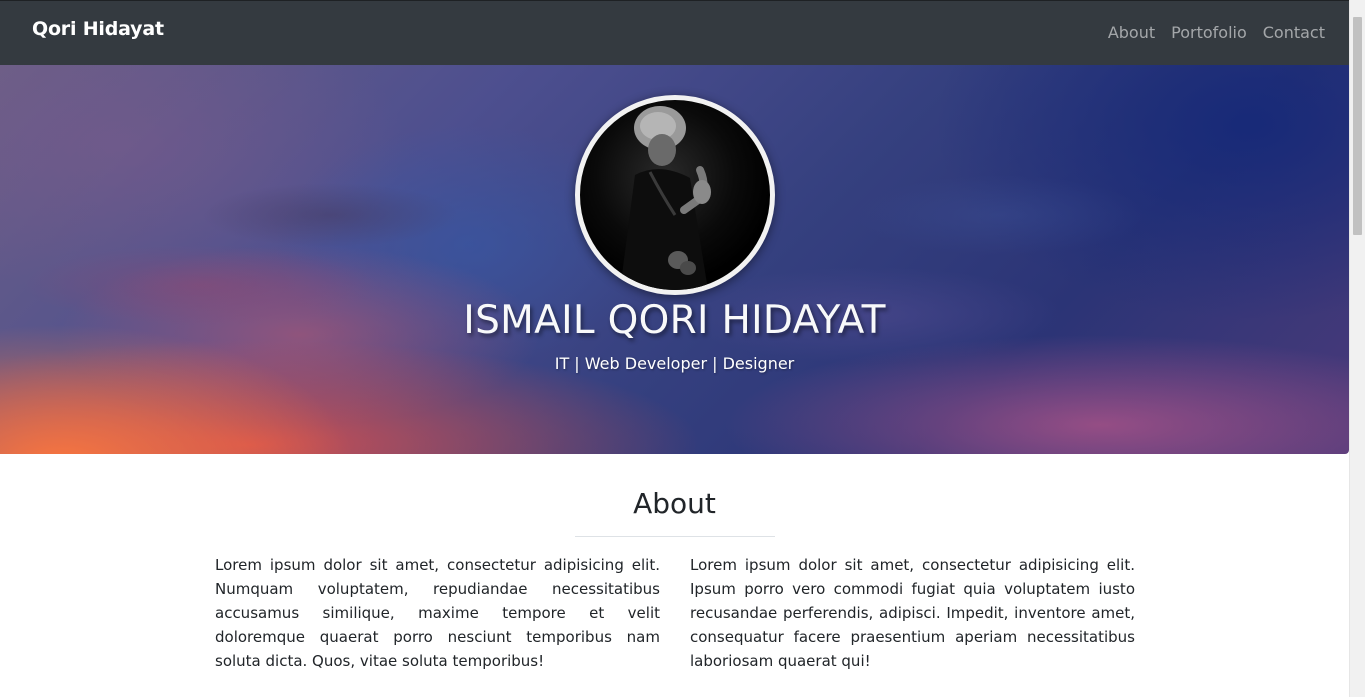 The width and height of the screenshot is (1365, 697). What do you see at coordinates (665, 198) in the screenshot?
I see `profile-photo-icon` at bounding box center [665, 198].